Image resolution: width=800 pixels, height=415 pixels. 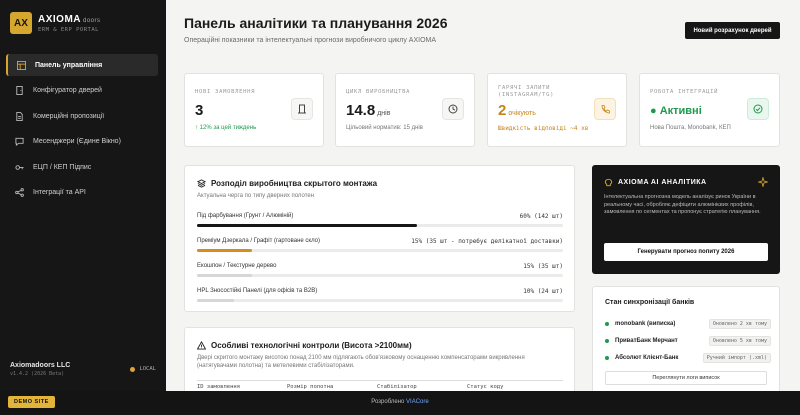 What do you see at coordinates (83, 369) in the screenshot?
I see `sidebar-footer: Axiomadoors LLC v1.4.2 (2026 Beta) LOCAL` at bounding box center [83, 369].